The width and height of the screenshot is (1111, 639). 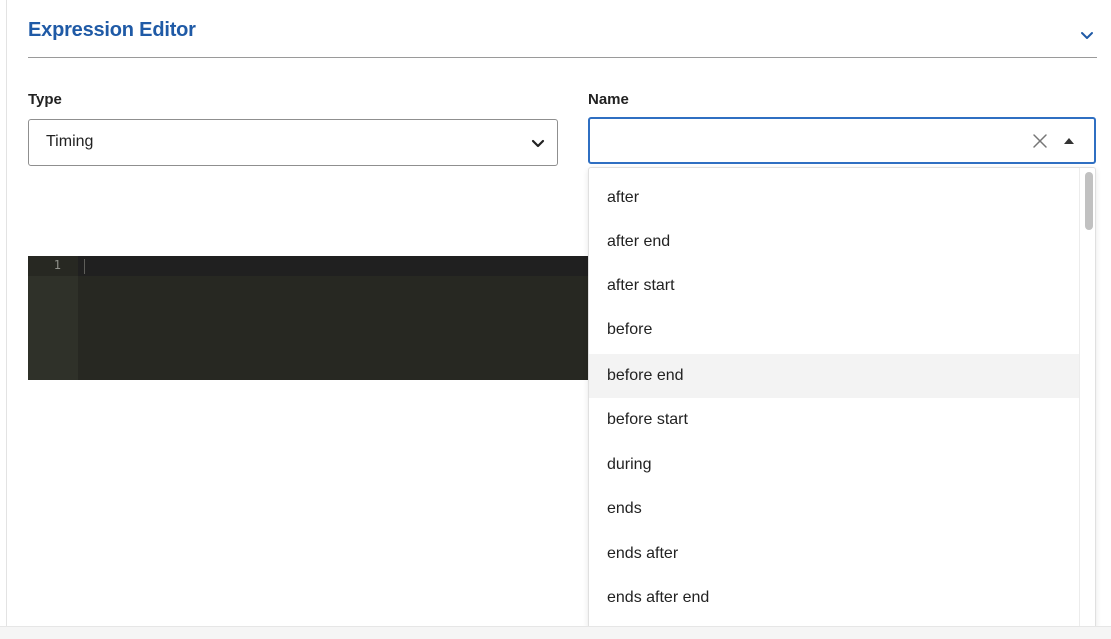 What do you see at coordinates (53, 318) in the screenshot?
I see `editor-gutter: 1` at bounding box center [53, 318].